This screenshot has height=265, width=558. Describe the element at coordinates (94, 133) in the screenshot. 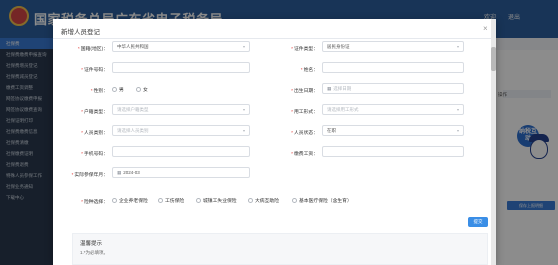

I see `person-category-label: *人员类别：` at that location.